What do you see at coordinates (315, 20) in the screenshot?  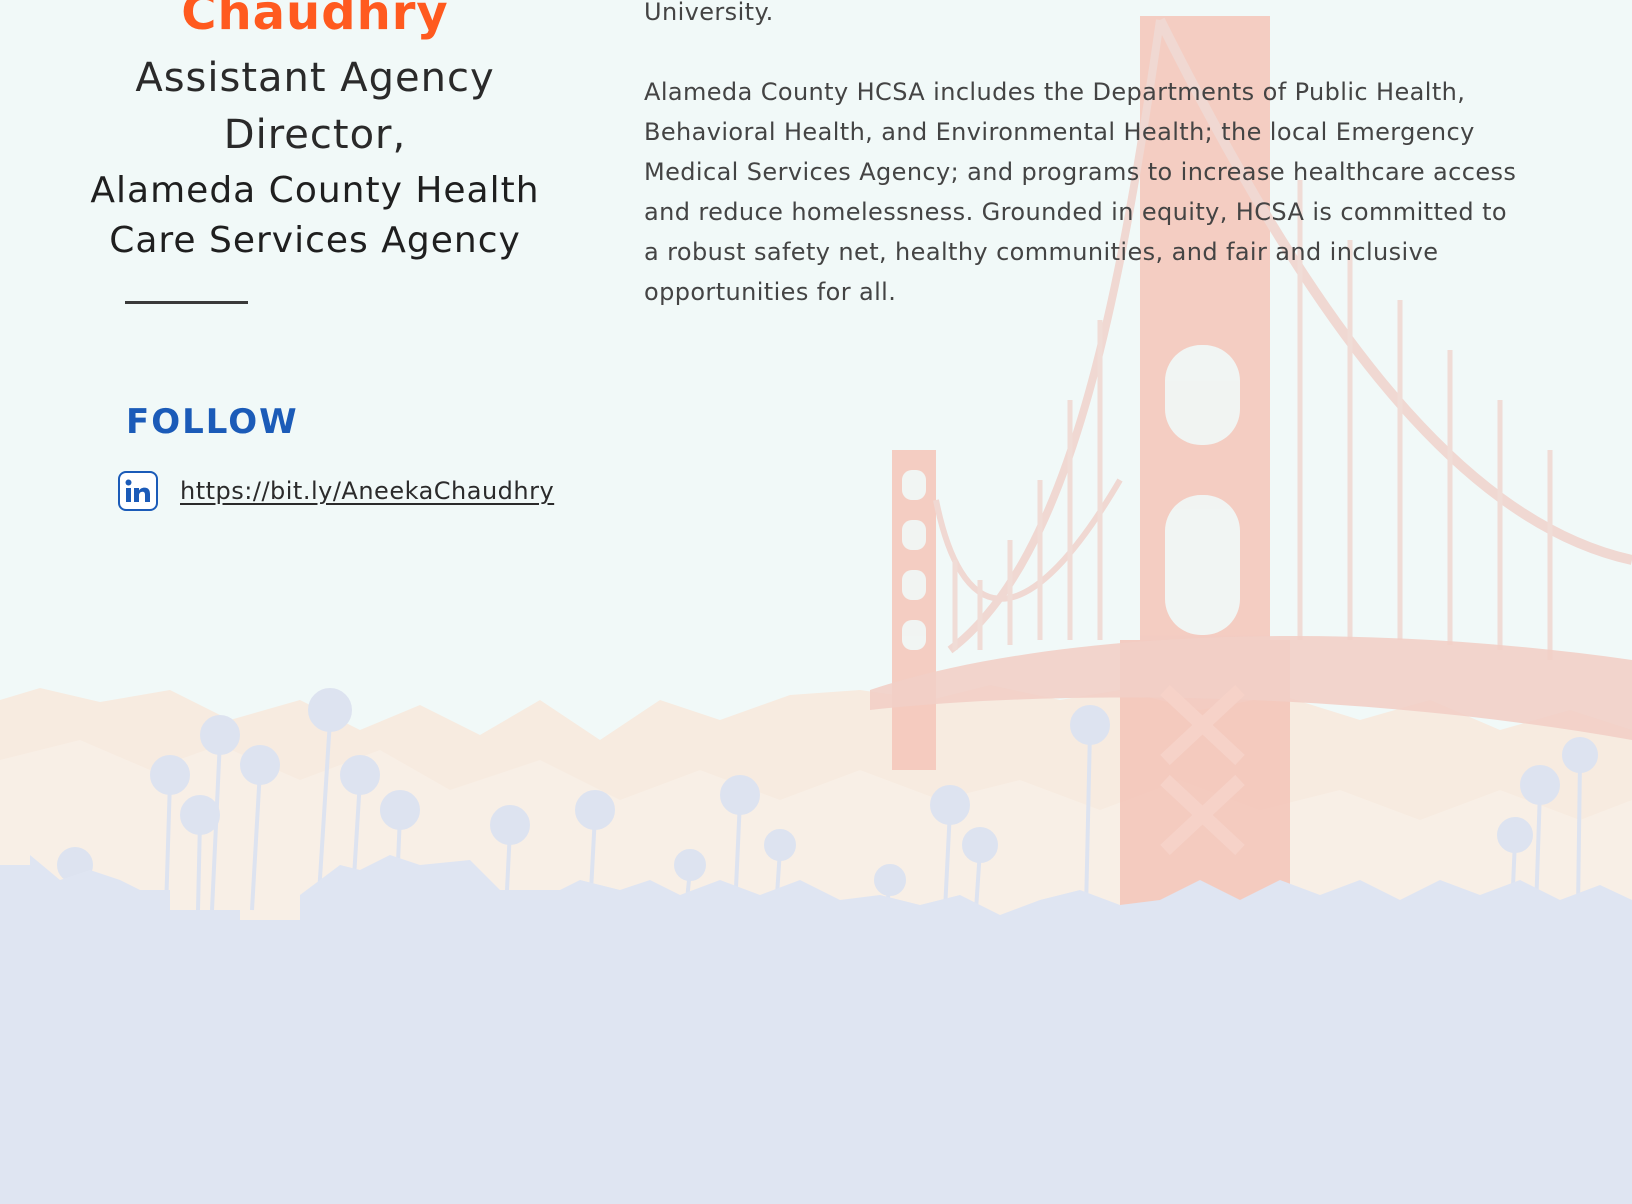 I see `person-name: Chaudhry` at bounding box center [315, 20].